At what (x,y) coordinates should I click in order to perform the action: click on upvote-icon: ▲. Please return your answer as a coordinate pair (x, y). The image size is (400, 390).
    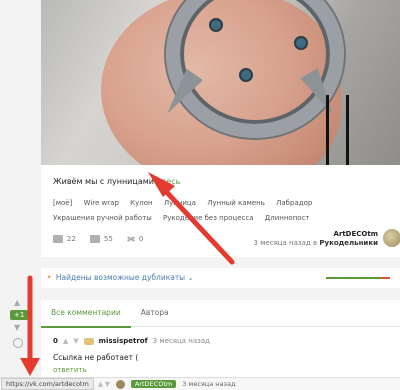
    Looking at the image, I should click on (17, 302).